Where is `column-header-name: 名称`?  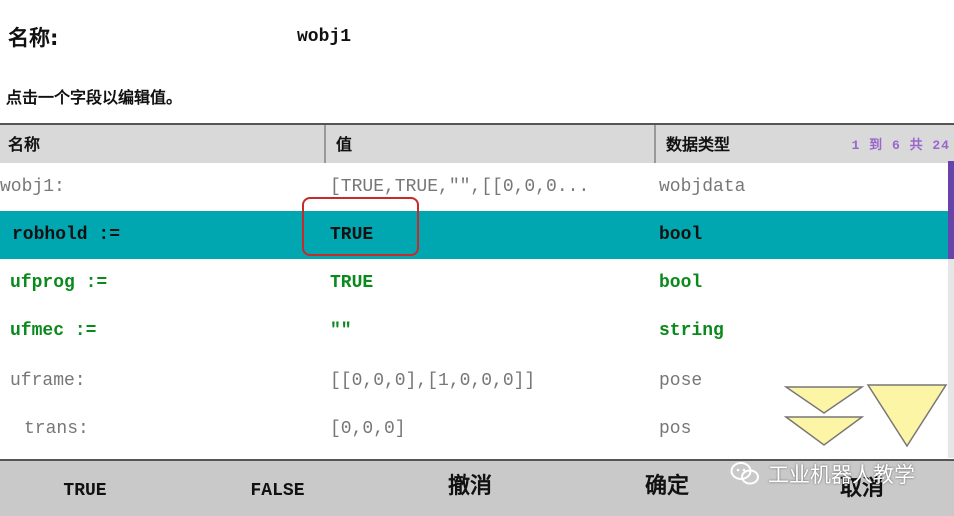 column-header-name: 名称 is located at coordinates (161, 144).